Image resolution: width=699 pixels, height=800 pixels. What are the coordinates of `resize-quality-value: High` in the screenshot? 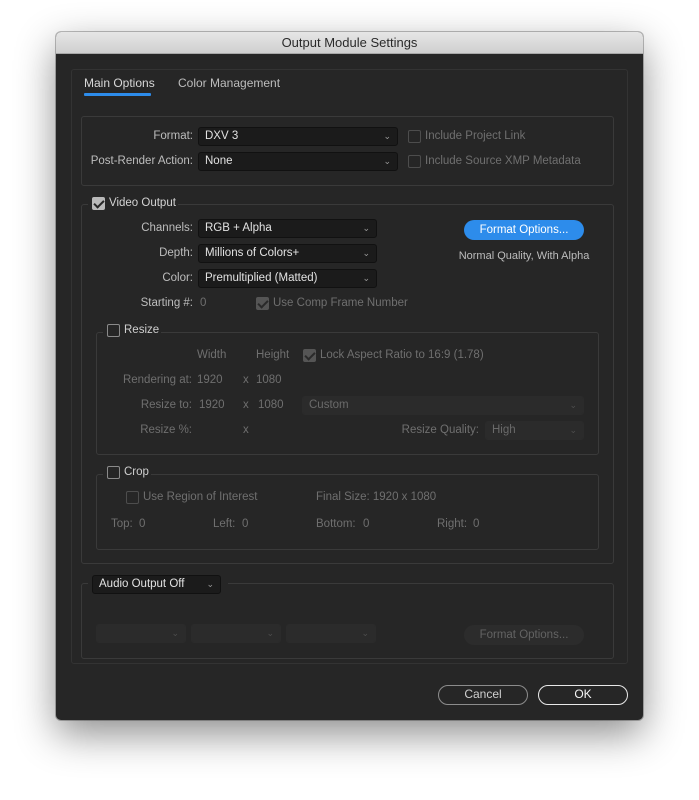 It's located at (504, 430).